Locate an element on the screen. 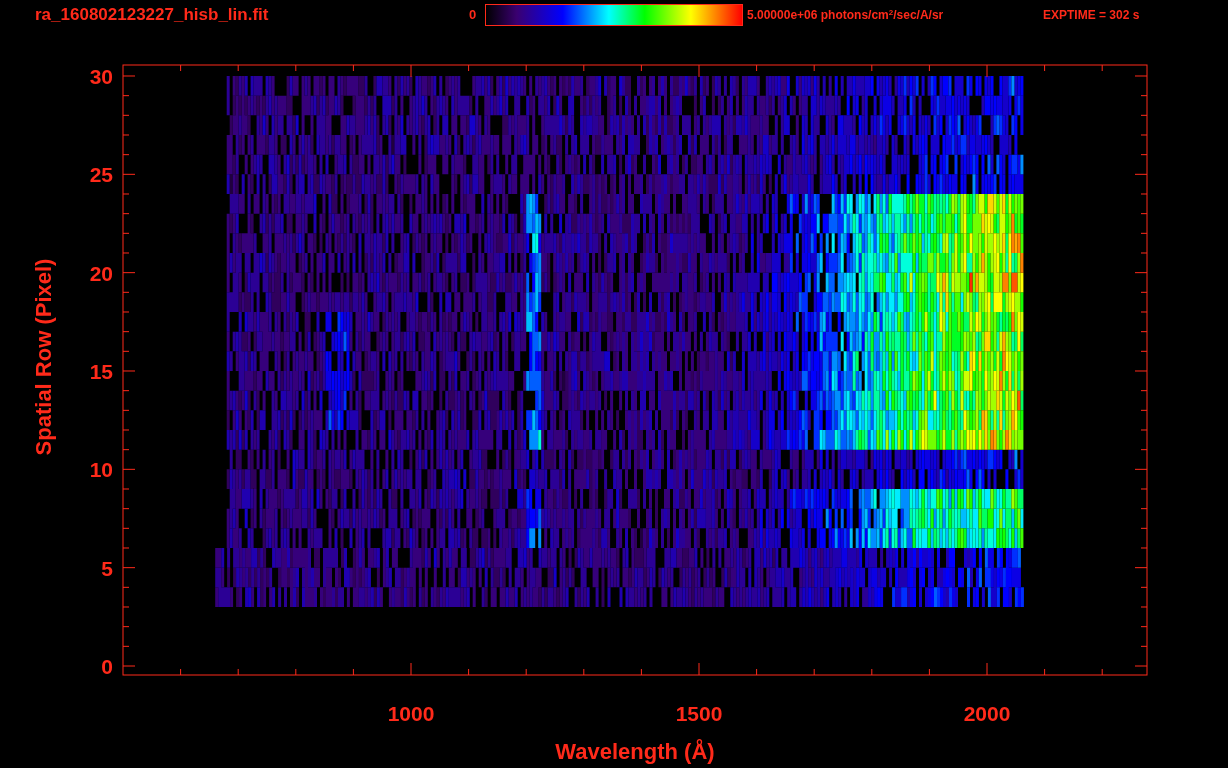 This screenshot has width=1228, height=768. y-tick-label: 25 is located at coordinates (101, 175).